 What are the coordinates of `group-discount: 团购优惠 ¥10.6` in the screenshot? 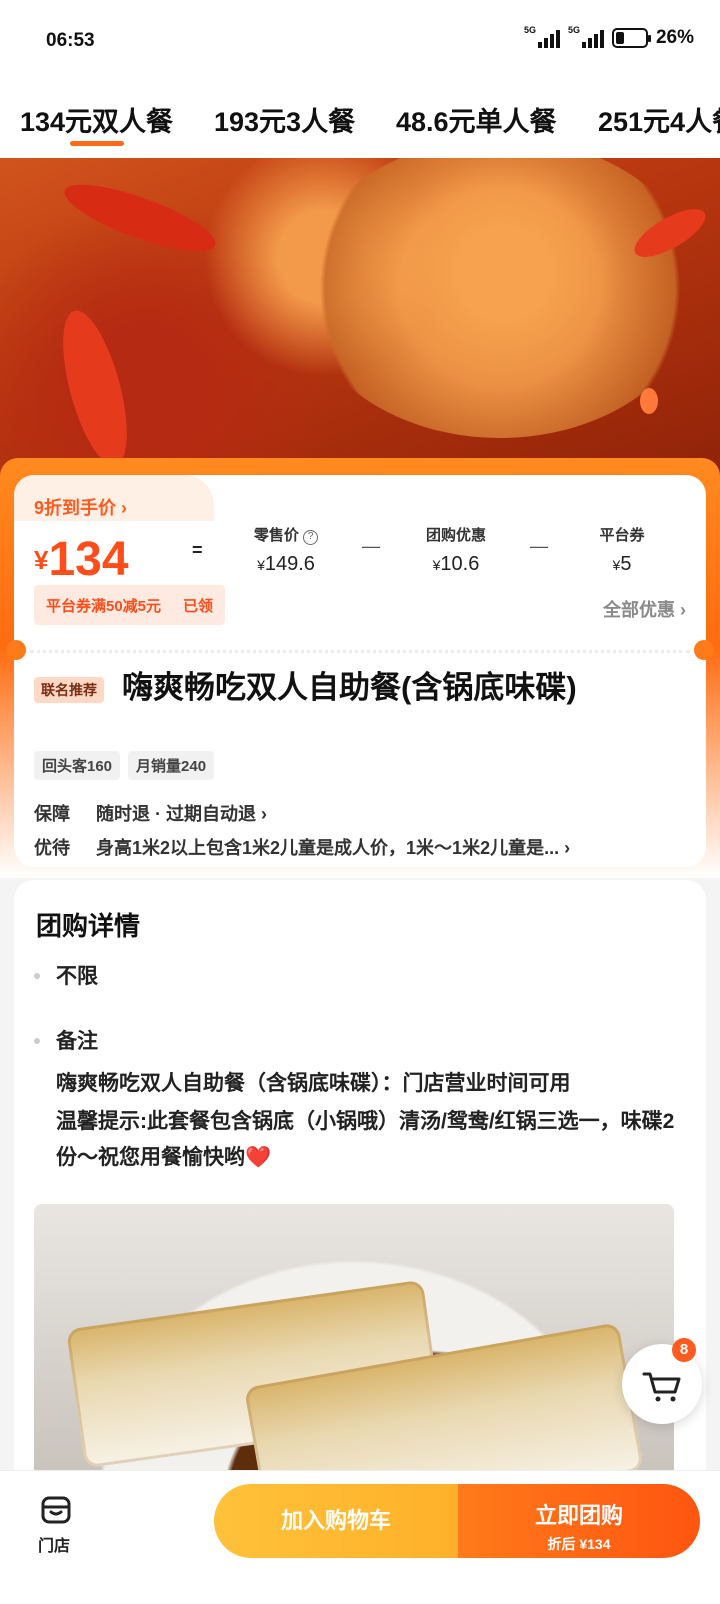 It's located at (455, 551).